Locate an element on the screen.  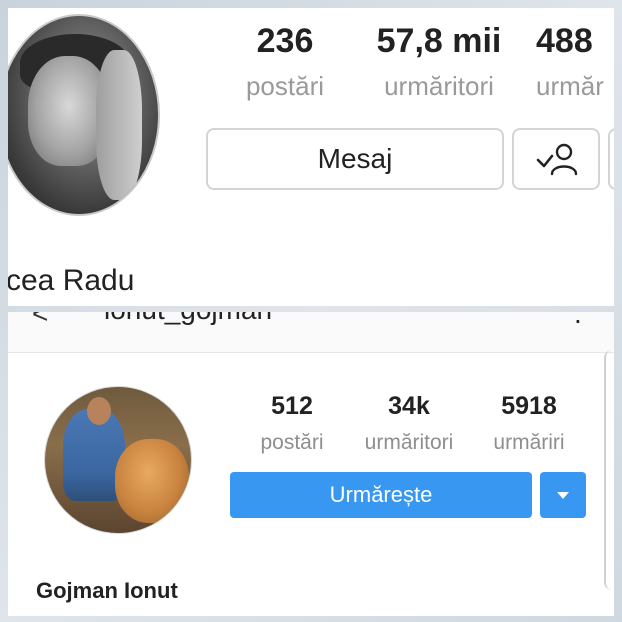
overflow-menu-icon: . is located at coordinates (578, 321).